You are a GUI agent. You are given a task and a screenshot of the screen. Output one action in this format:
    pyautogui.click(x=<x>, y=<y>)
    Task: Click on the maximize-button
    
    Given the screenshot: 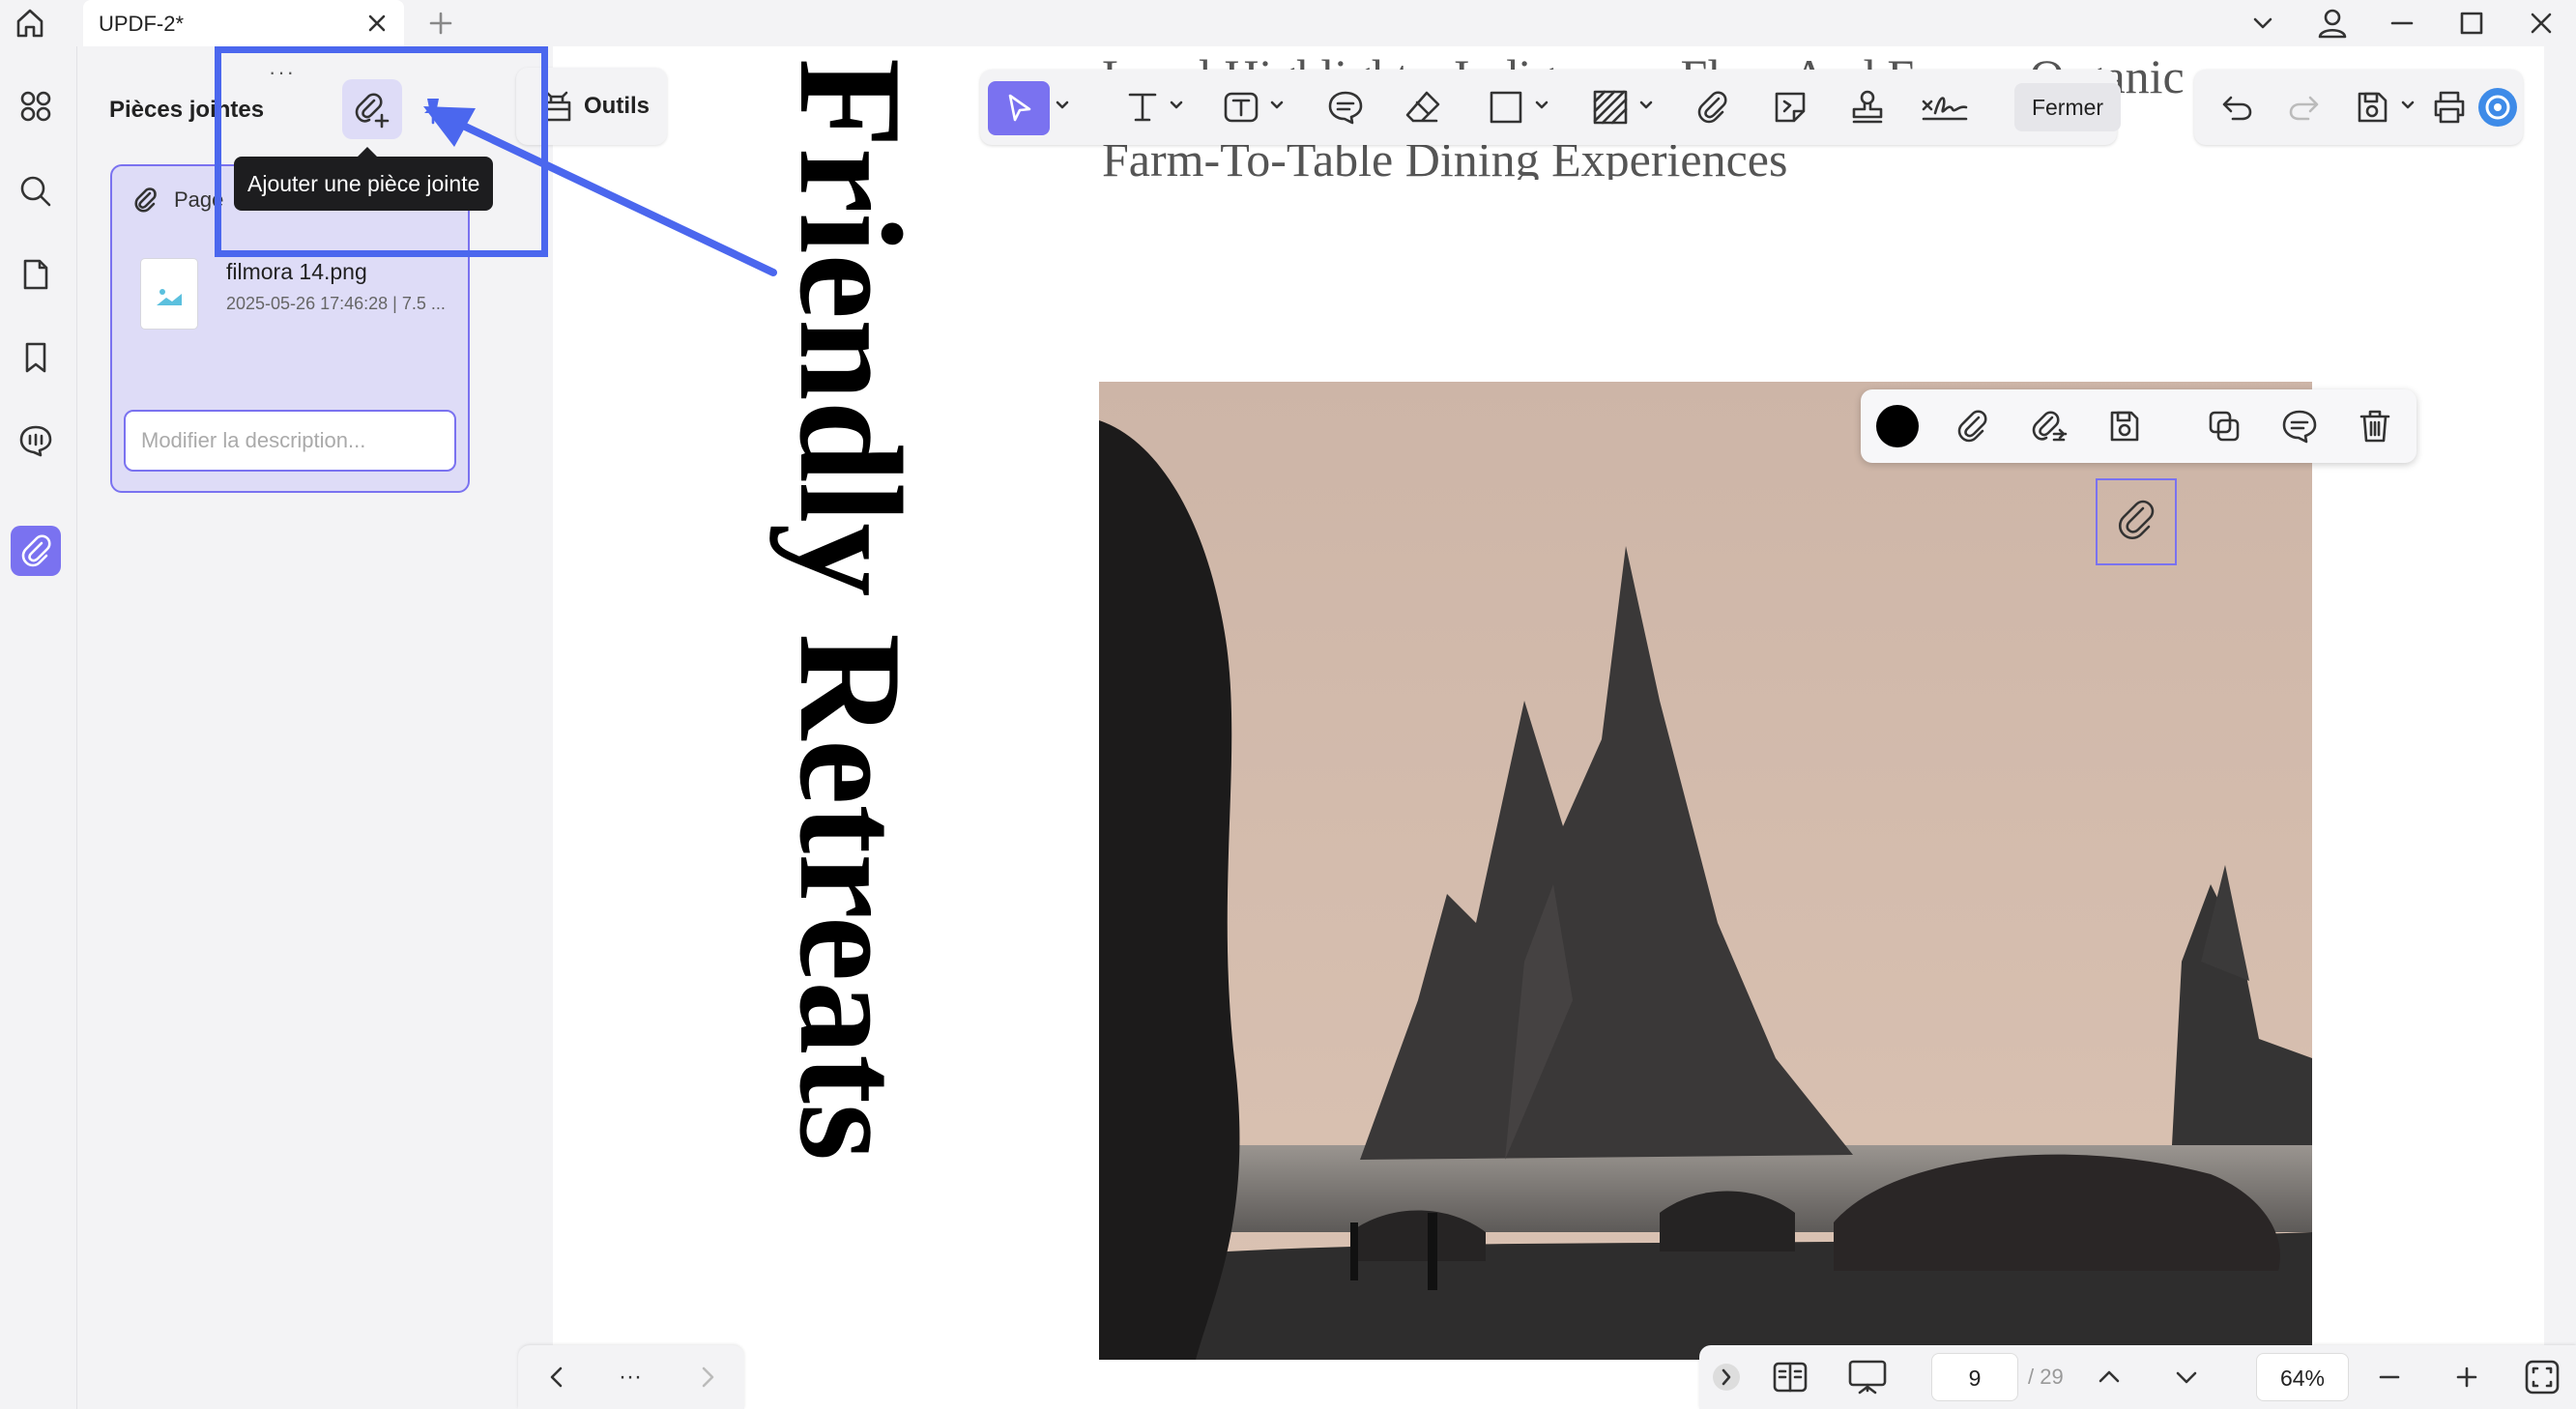 What is the action you would take?
    pyautogui.click(x=2471, y=23)
    